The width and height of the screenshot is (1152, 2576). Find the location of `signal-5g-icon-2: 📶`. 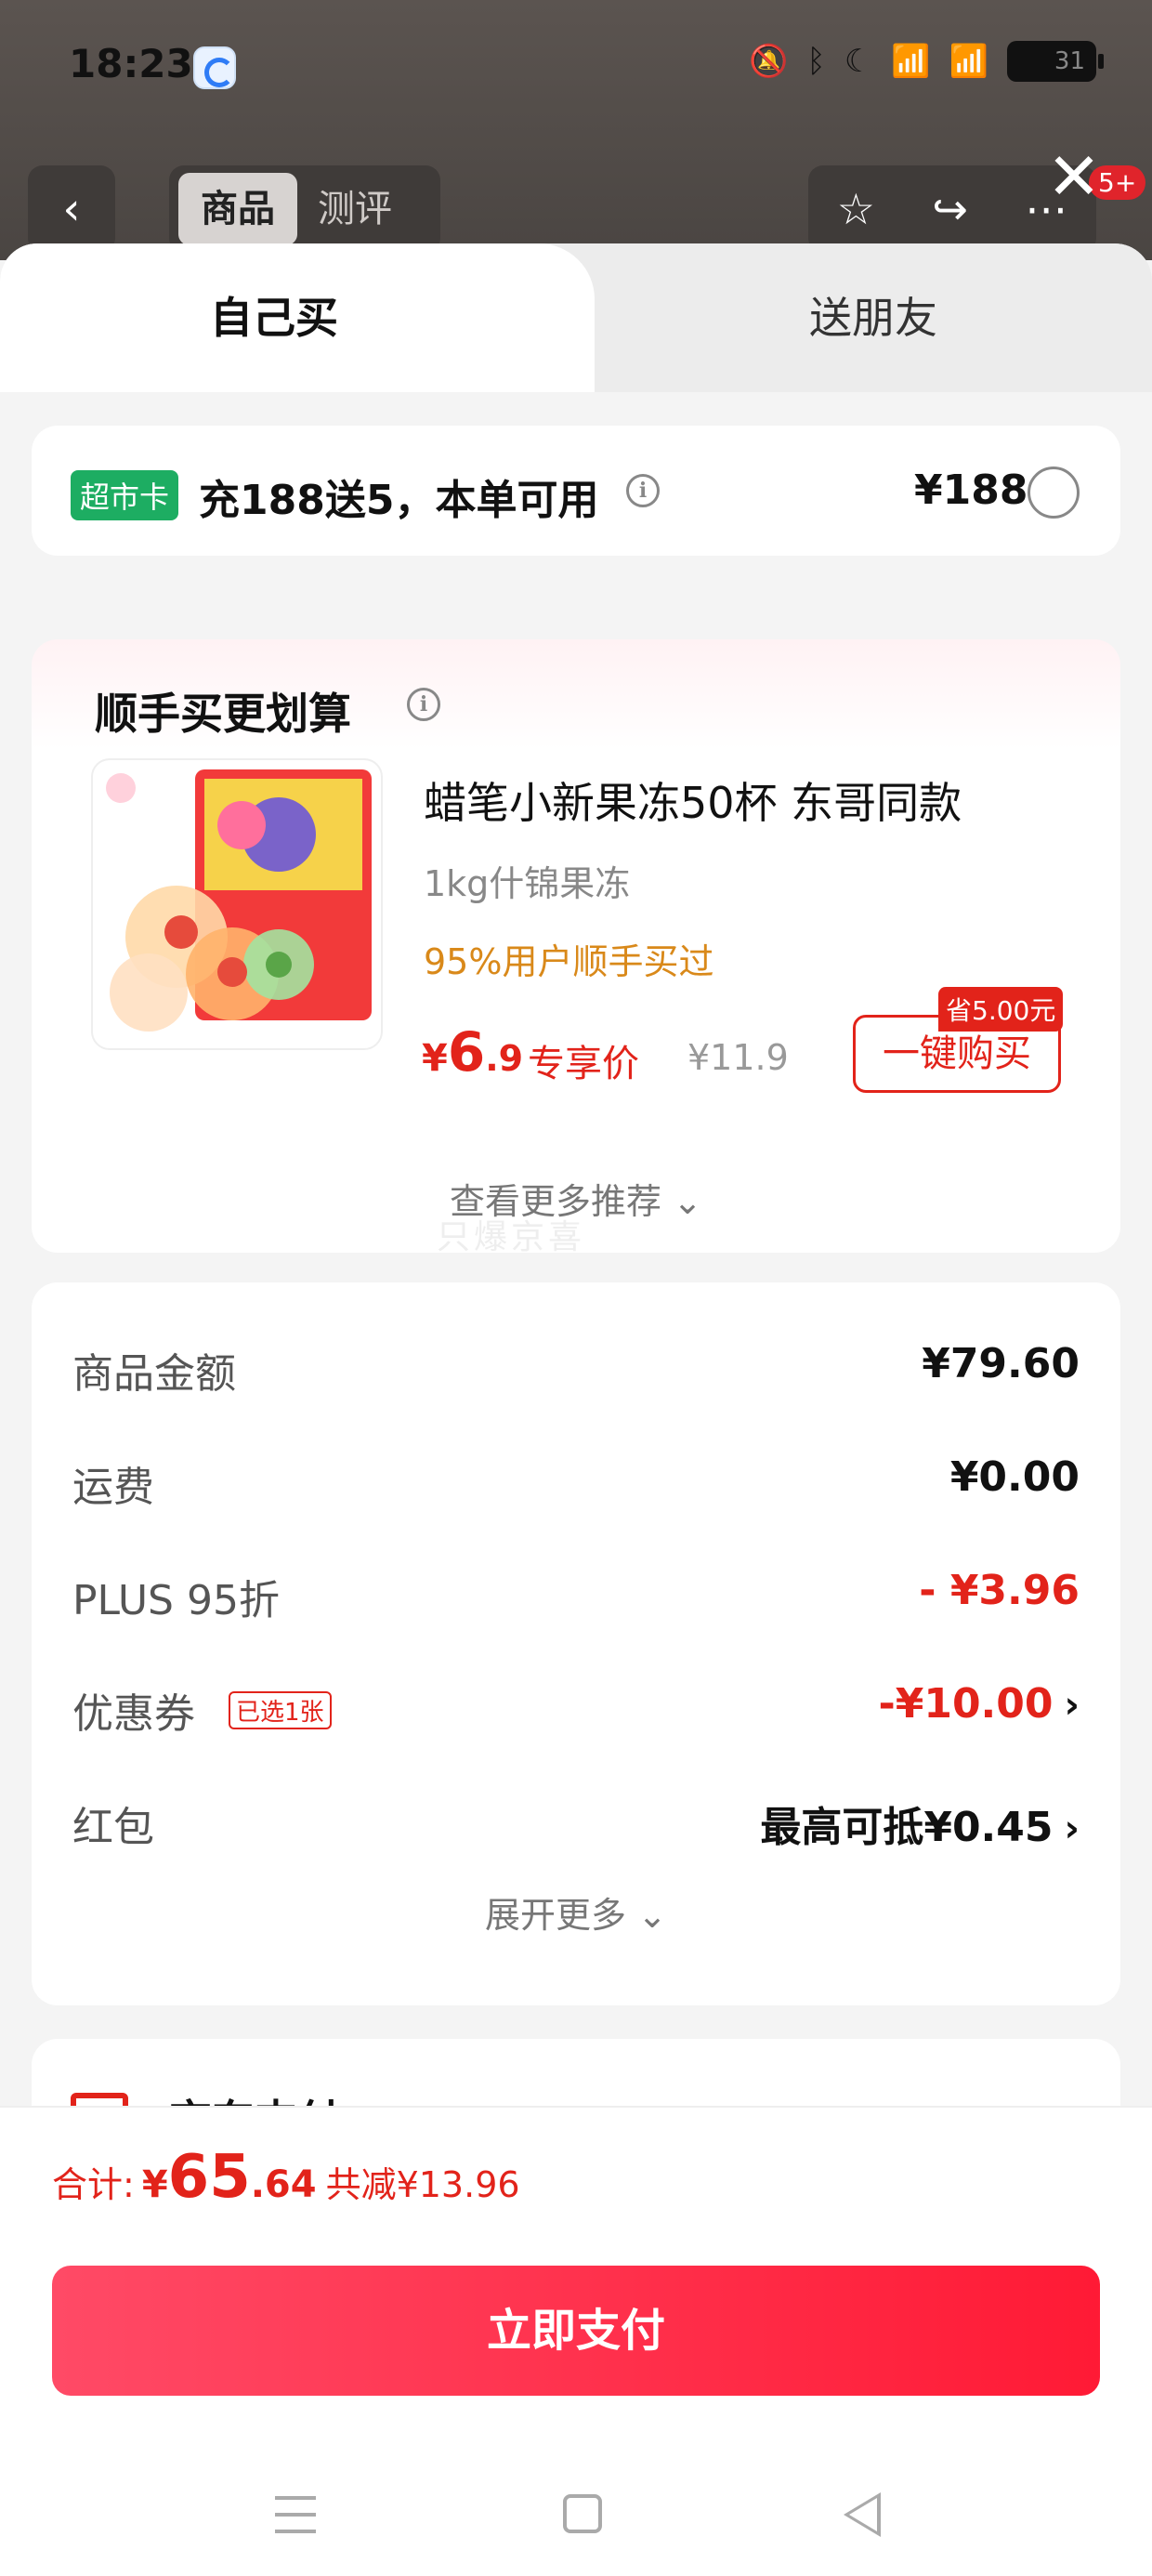

signal-5g-icon-2: 📶 is located at coordinates (969, 61).